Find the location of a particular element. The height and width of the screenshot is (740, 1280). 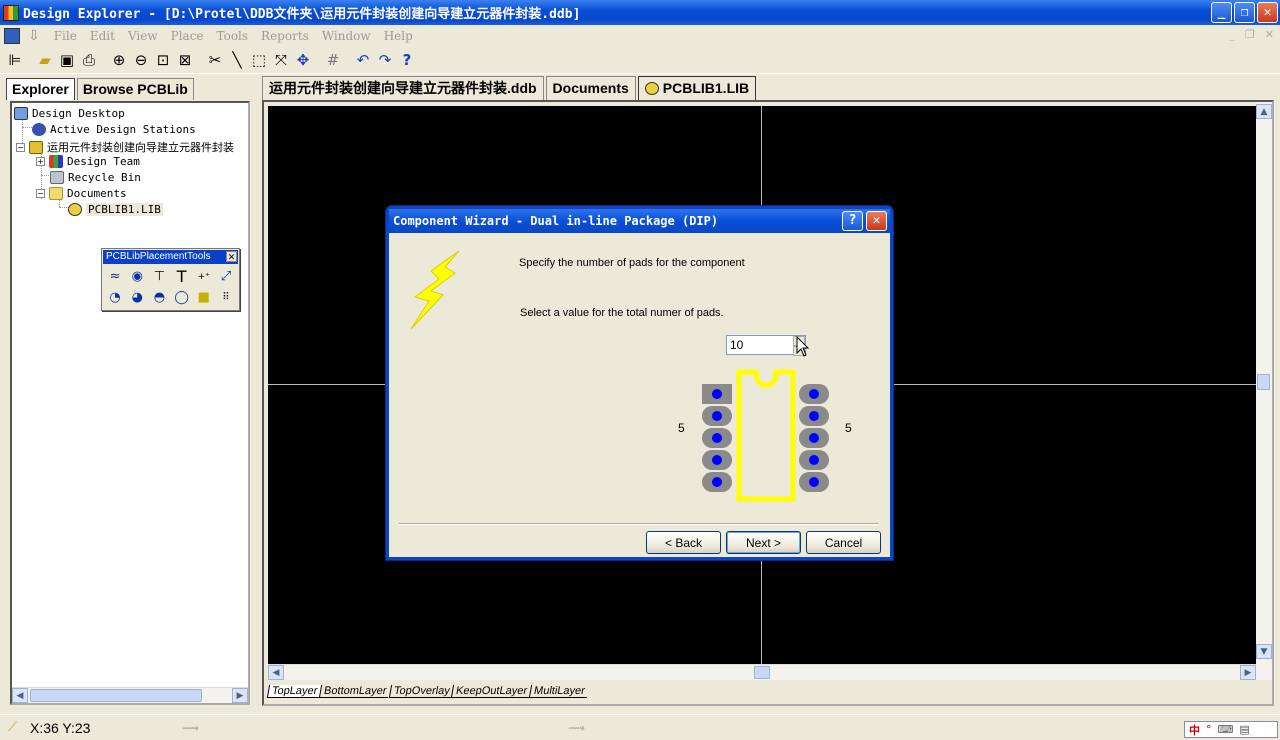

zoom-area-icon: ⊠ is located at coordinates (185, 60).